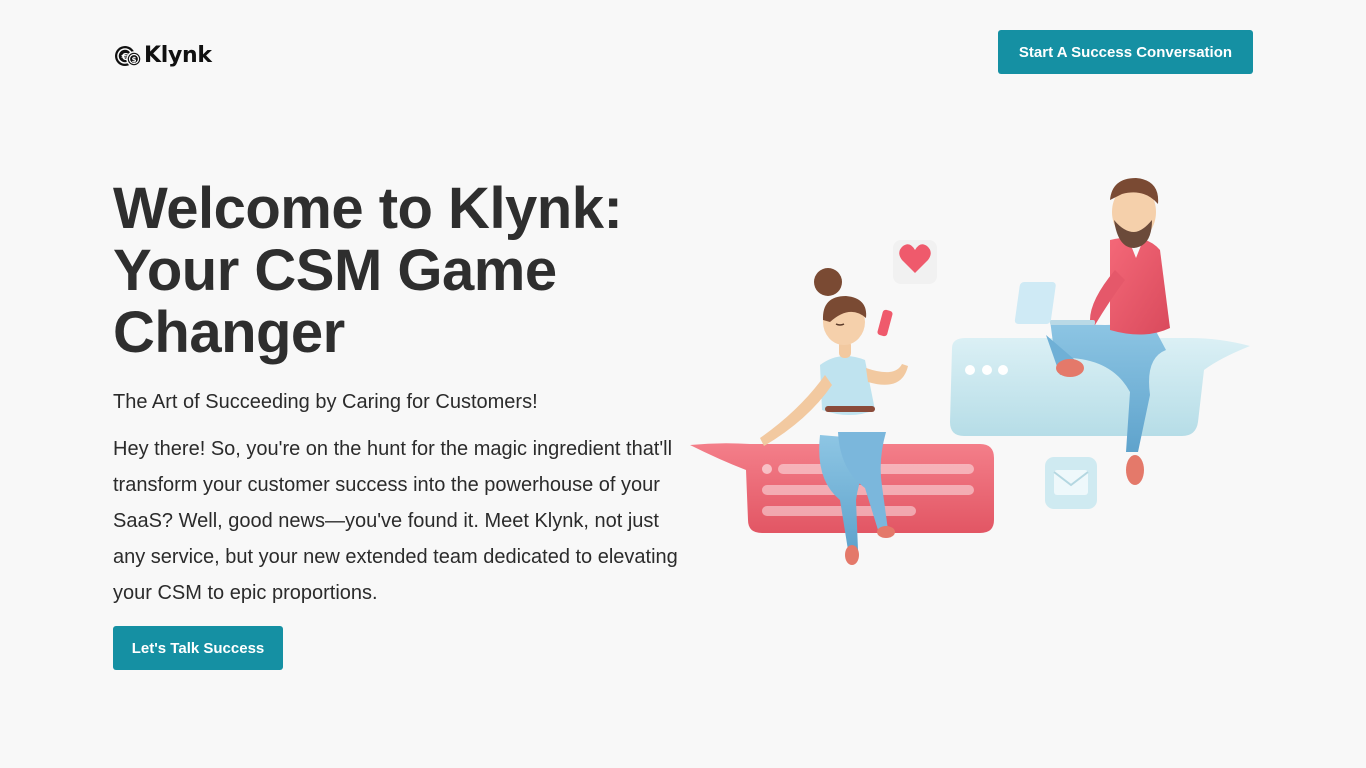 The image size is (1366, 768). What do you see at coordinates (229, 332) in the screenshot?
I see `hero-title-line: Changer` at bounding box center [229, 332].